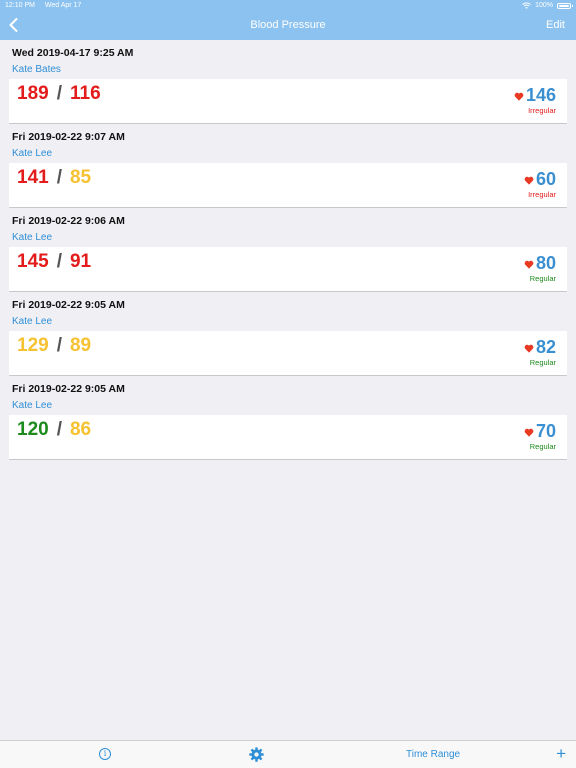  I want to click on blood-pressure-value: 129 / 89, so click(54, 346).